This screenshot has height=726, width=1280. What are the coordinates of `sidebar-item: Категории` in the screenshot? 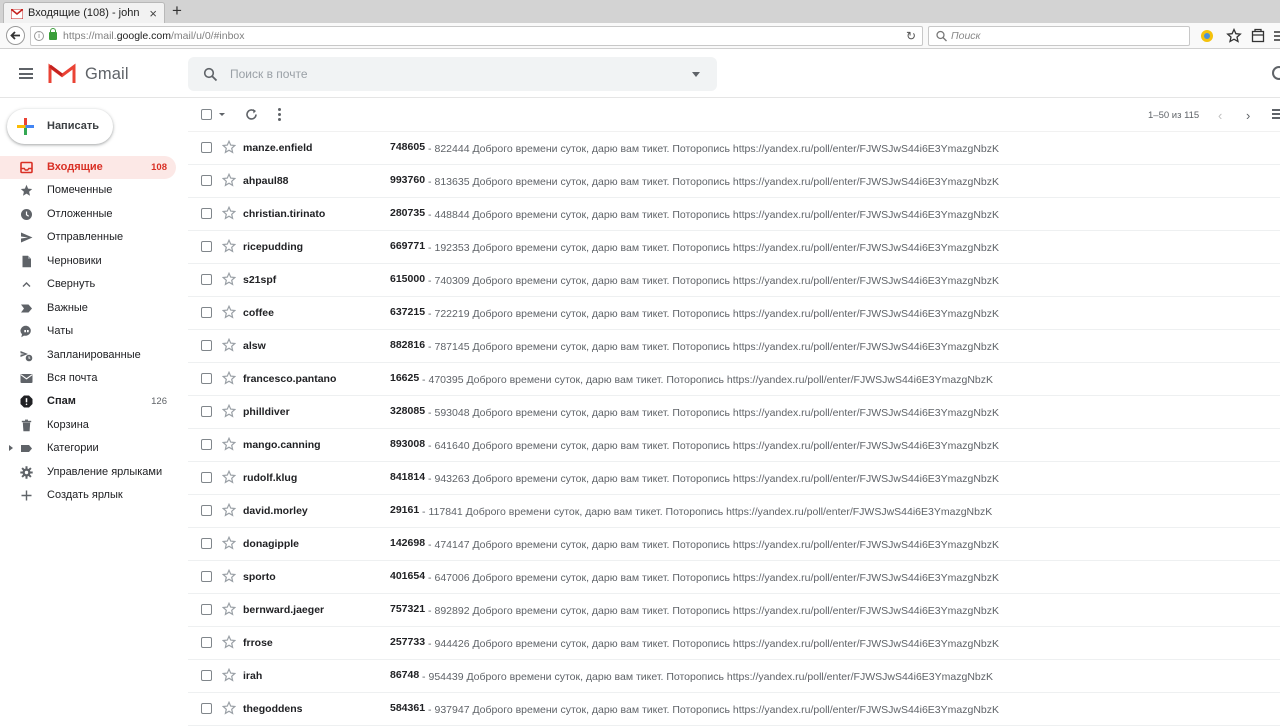 It's located at (88, 448).